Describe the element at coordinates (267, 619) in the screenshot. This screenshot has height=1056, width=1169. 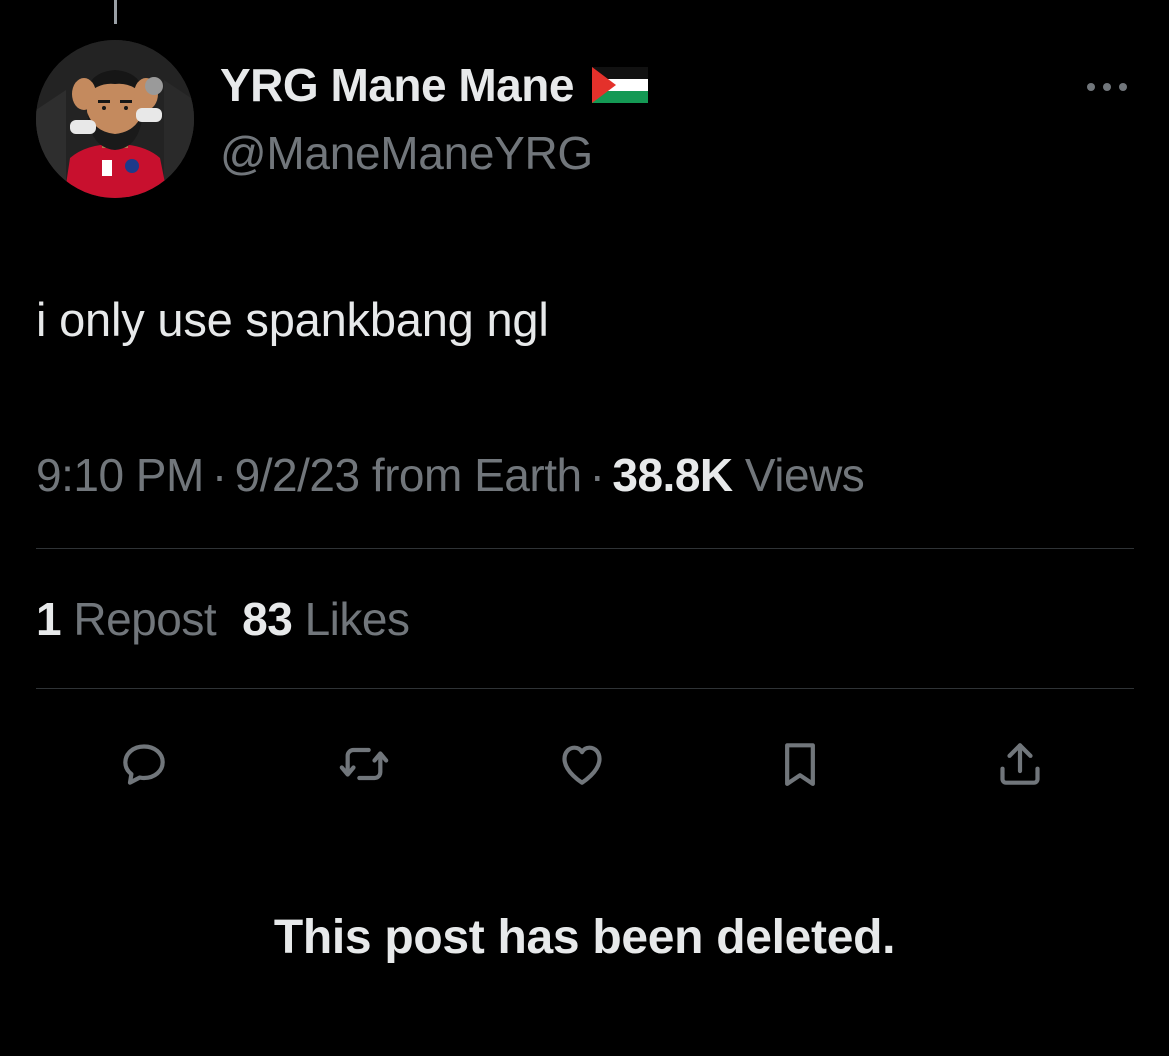
I see `likes-count: 83` at that location.